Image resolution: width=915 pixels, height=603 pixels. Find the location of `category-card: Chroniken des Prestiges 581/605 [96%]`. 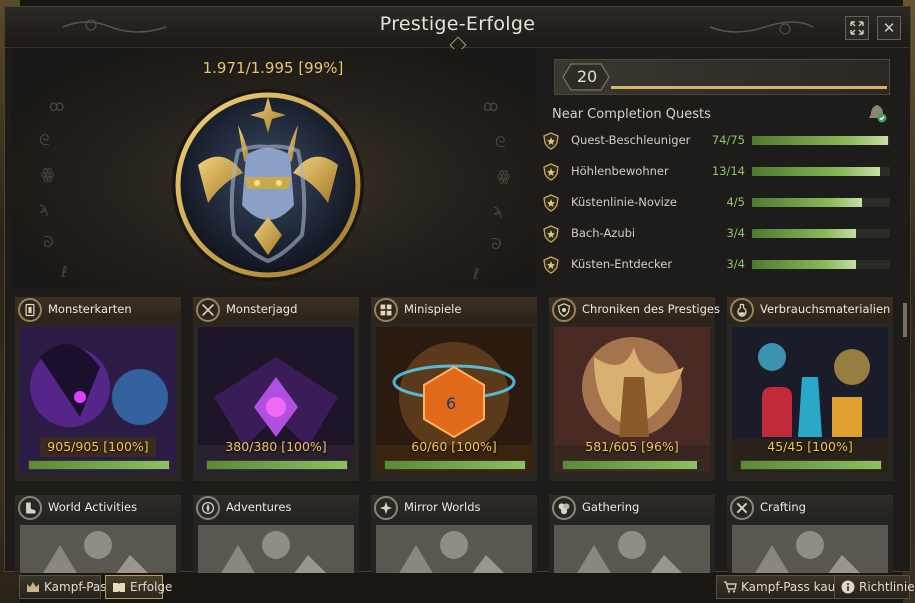

category-card: Chroniken des Prestiges 581/605 [96%] is located at coordinates (634, 389).